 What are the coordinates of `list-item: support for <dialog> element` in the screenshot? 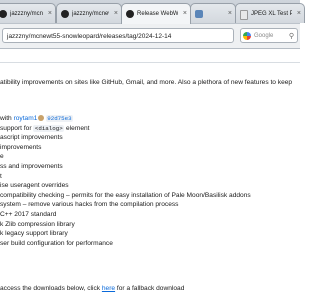 It's located at (45, 128).